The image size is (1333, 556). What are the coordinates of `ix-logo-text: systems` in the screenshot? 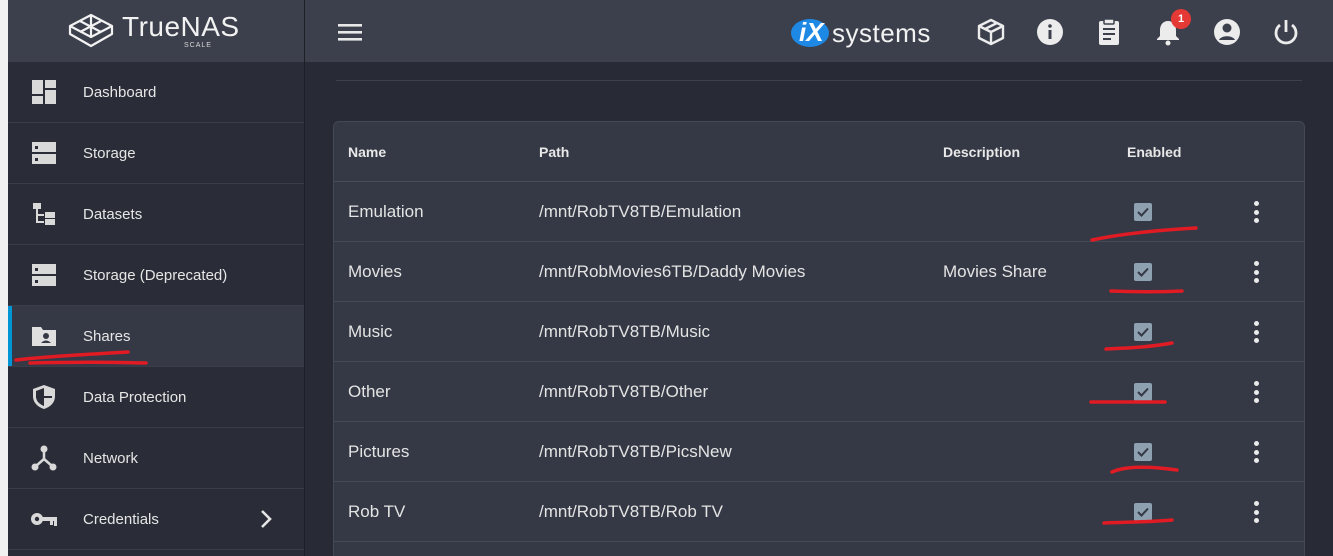 It's located at (881, 33).